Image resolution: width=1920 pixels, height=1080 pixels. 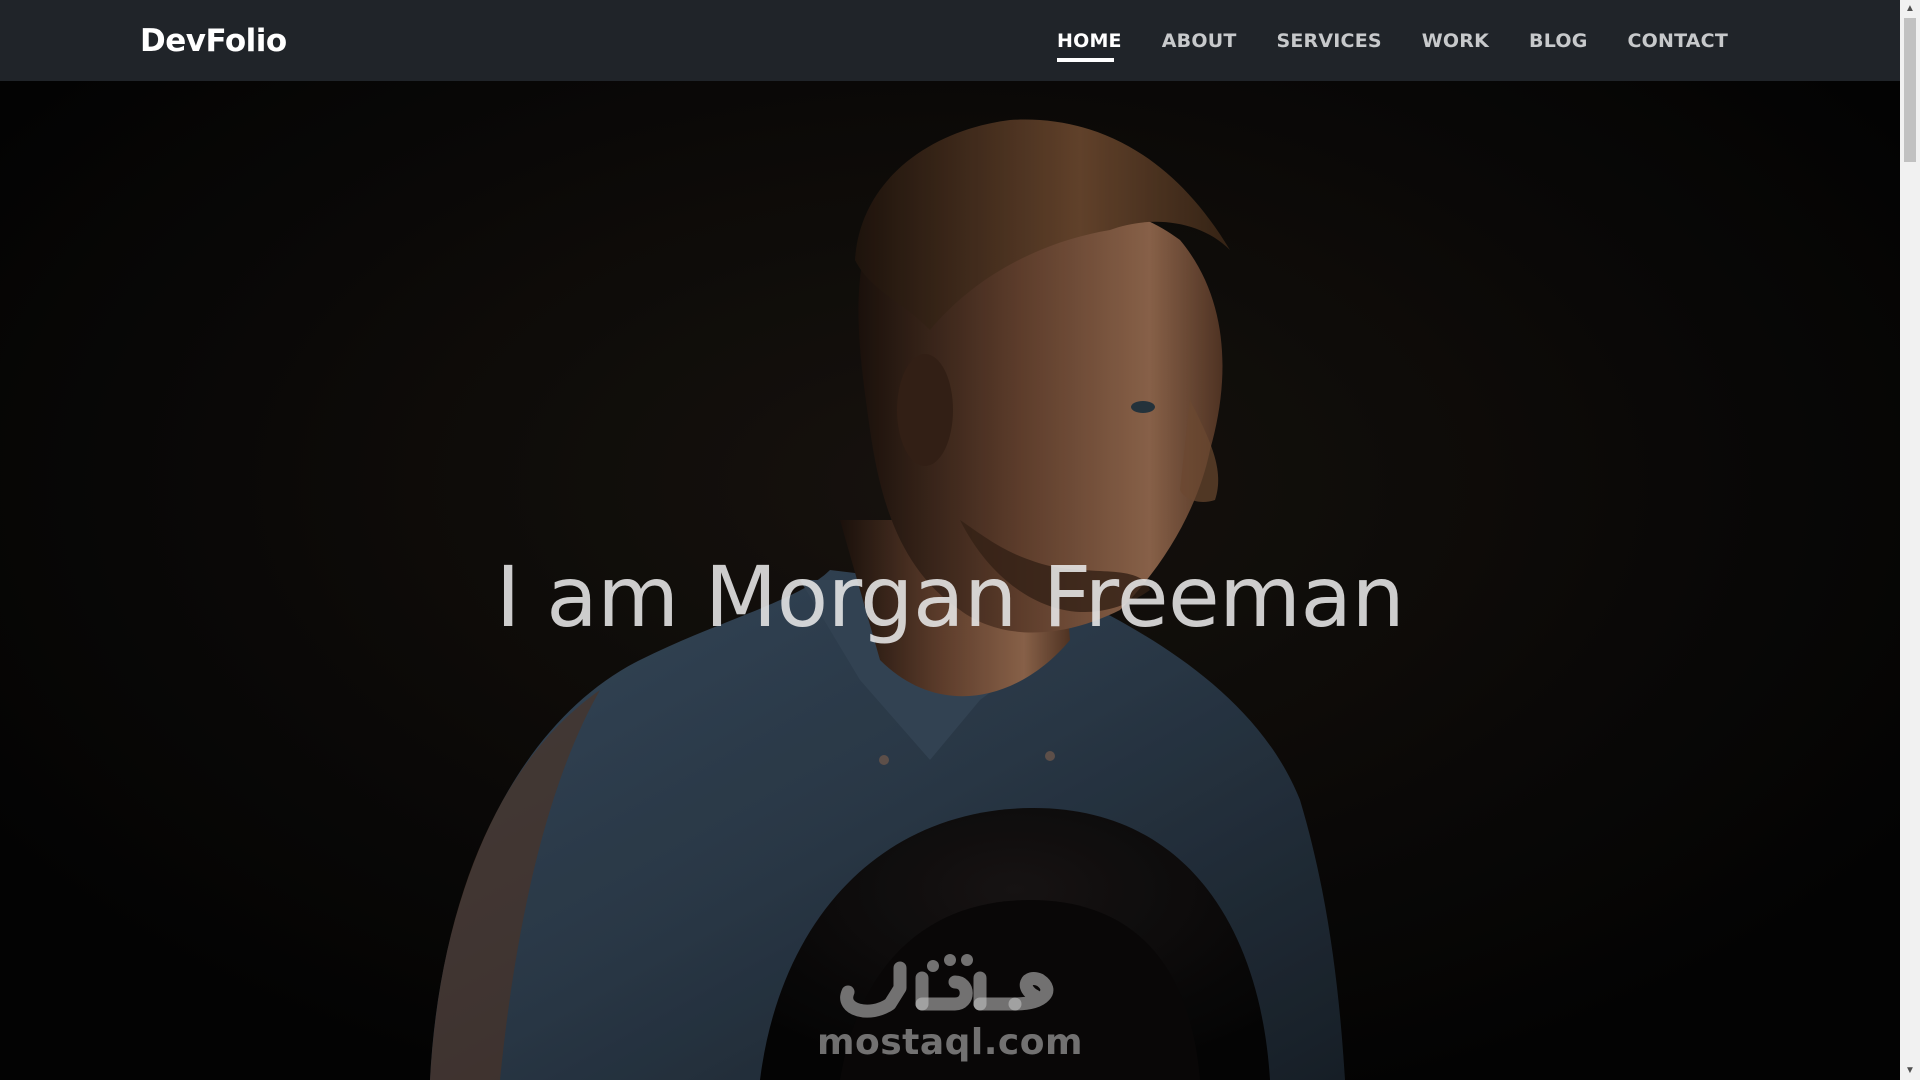 I want to click on arrow-down-icon: ▼, so click(x=1910, y=1071).